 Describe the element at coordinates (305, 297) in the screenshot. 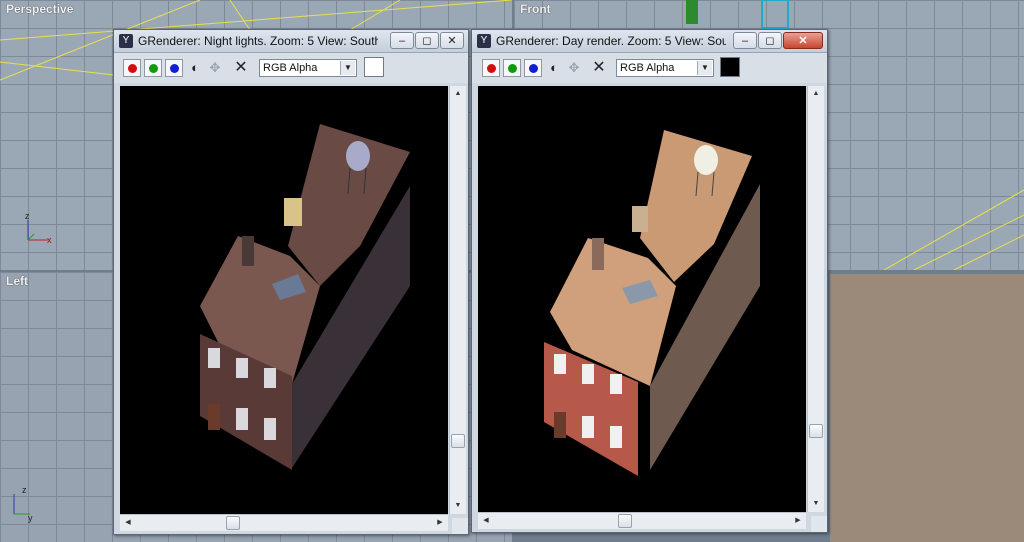

I see `building-render-night` at that location.